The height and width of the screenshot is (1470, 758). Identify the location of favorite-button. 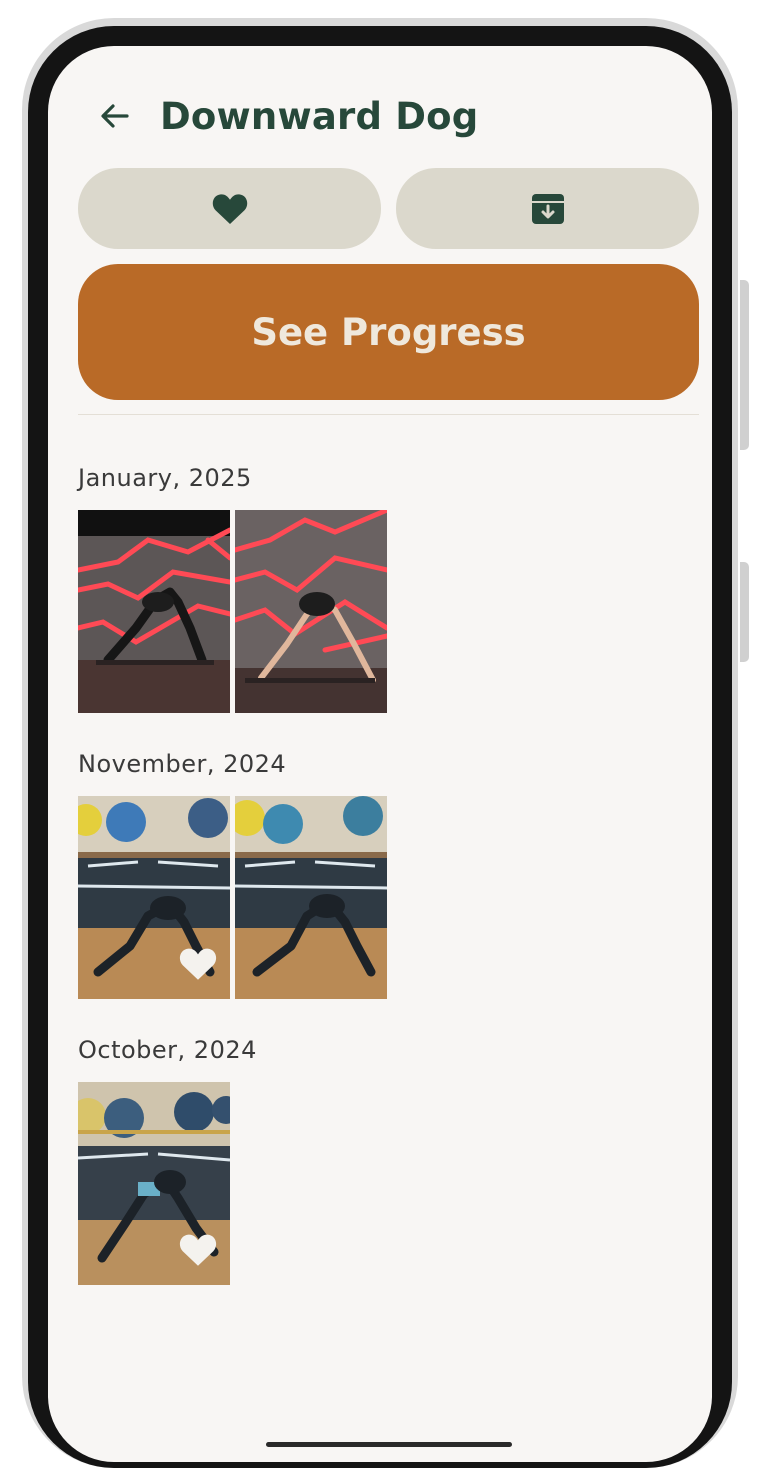
(229, 208).